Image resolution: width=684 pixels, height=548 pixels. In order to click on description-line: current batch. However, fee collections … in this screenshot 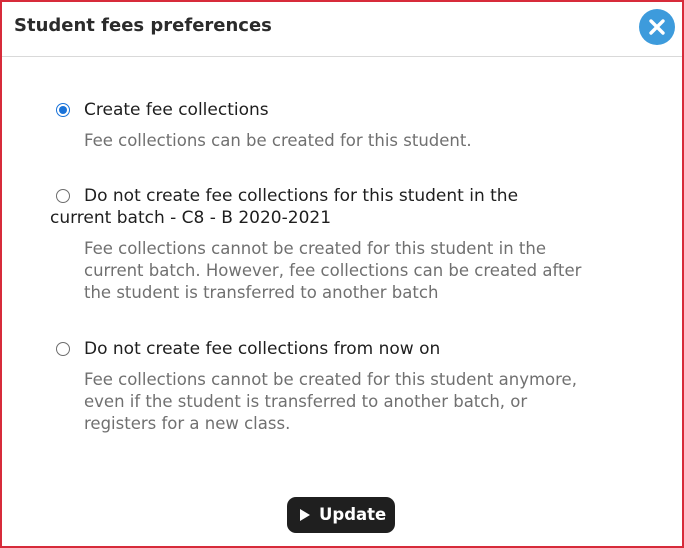, I will do `click(333, 270)`.